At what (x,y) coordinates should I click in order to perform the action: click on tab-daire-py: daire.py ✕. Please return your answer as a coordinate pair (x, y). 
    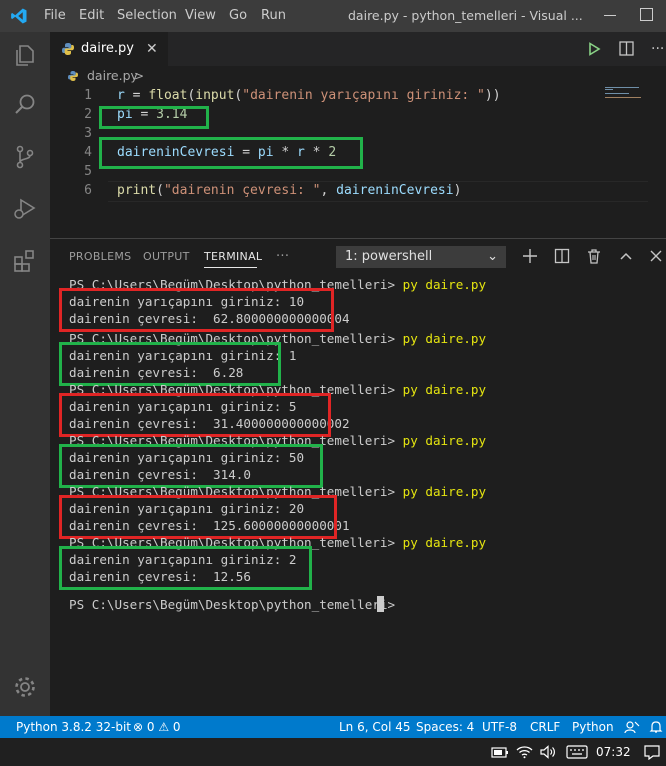
    Looking at the image, I should click on (109, 49).